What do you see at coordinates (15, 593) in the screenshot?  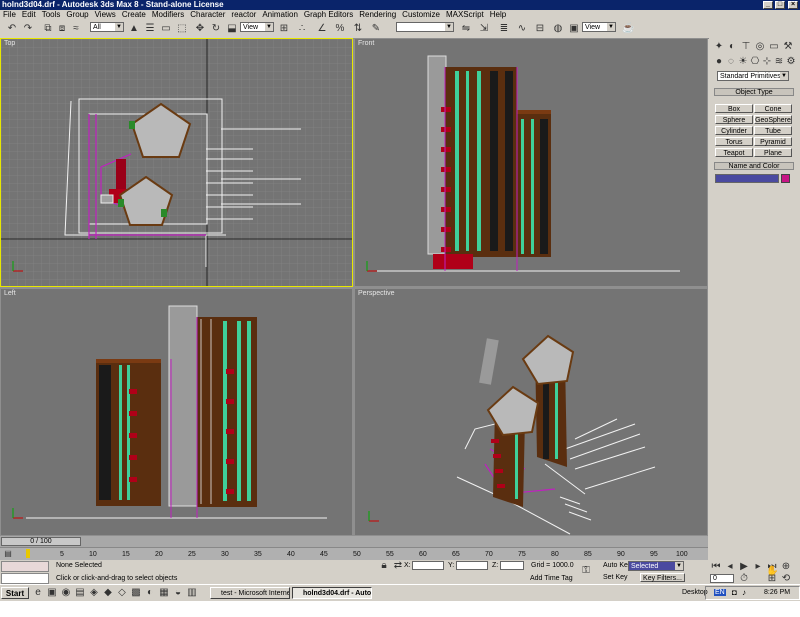 I see `start-button: Start` at bounding box center [15, 593].